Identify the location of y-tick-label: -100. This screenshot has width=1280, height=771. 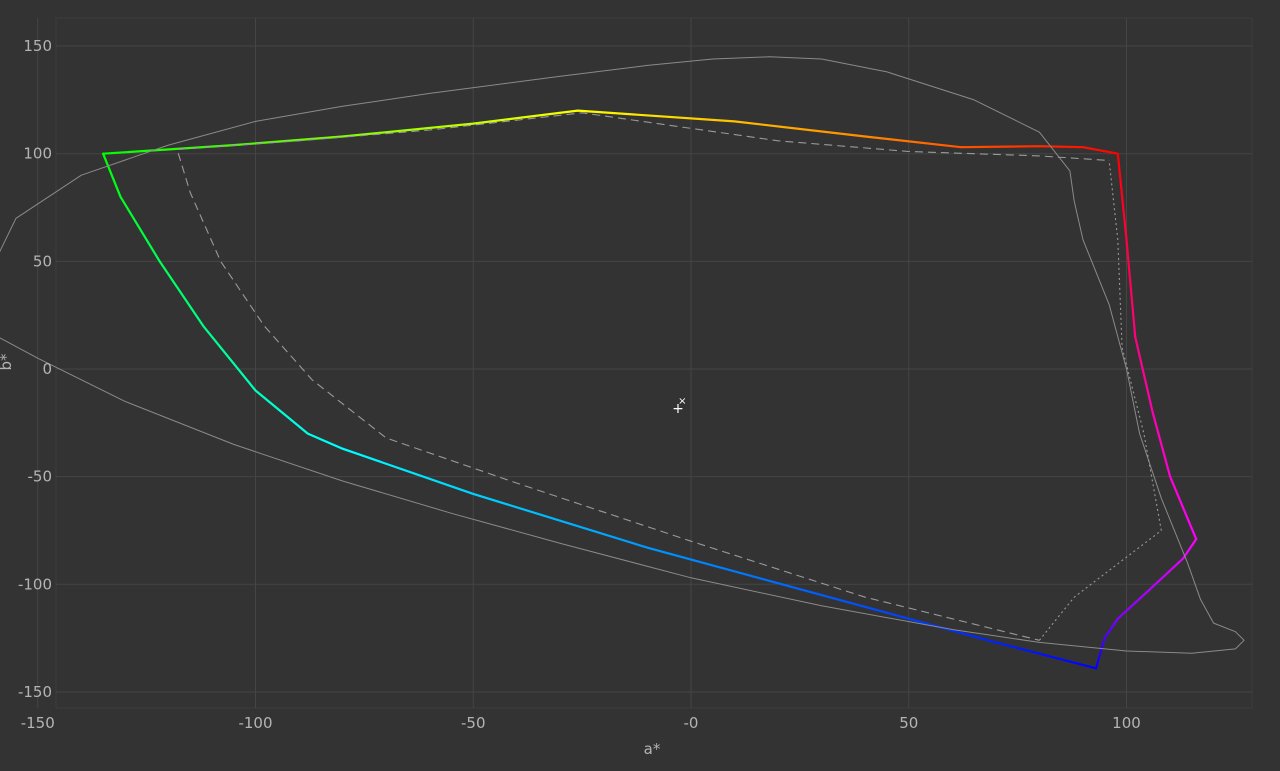
(35, 584).